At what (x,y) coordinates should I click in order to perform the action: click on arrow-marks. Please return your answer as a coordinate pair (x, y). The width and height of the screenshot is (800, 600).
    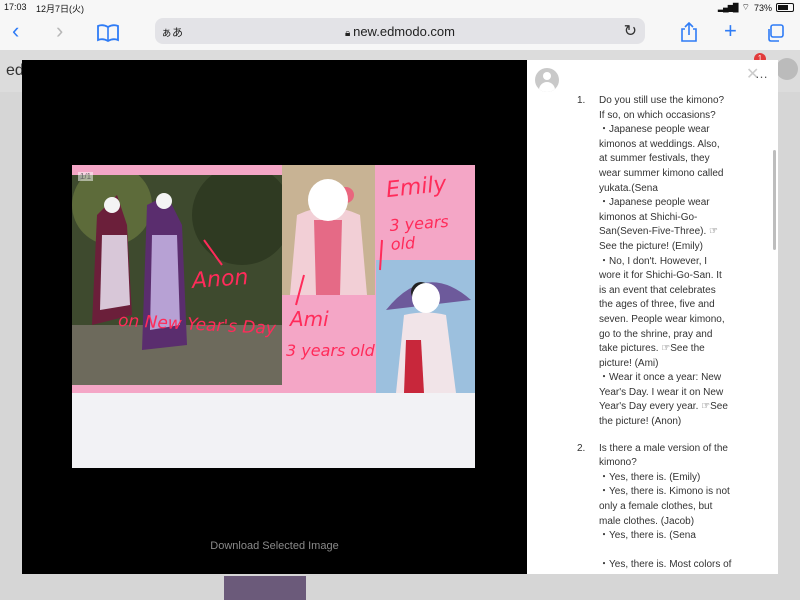
    Looking at the image, I should click on (293, 272).